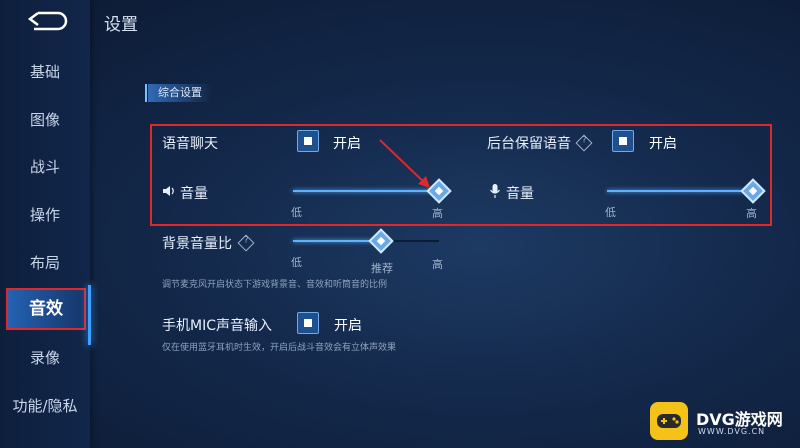  Describe the element at coordinates (275, 285) in the screenshot. I see `bg-ratio-hint: 调节麦克风开启状态下游戏背景音、音效和听筒音的比例` at that location.